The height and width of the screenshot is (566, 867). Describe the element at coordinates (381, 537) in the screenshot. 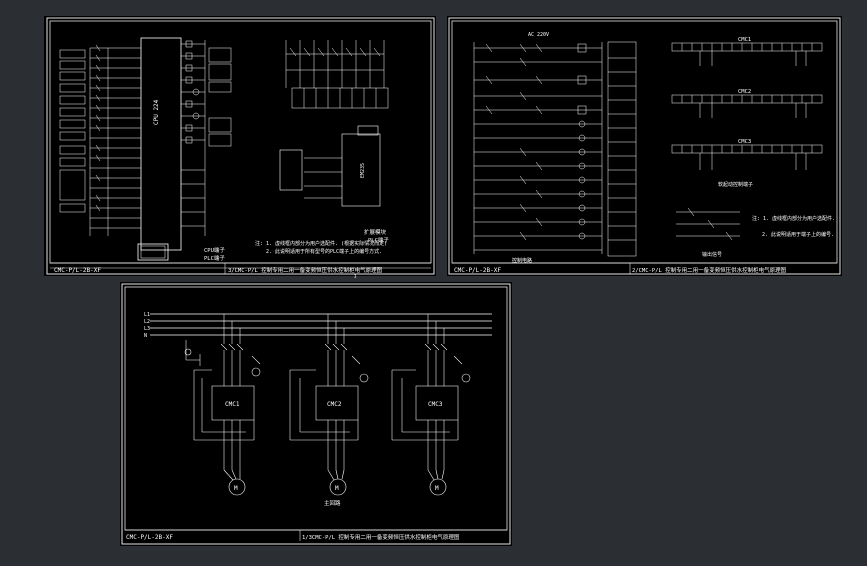

I see `sheet-3-title-desc: 1/3CMC-P/L 控制专用二用一备变频恒压供水控制柜电气原理图` at that location.